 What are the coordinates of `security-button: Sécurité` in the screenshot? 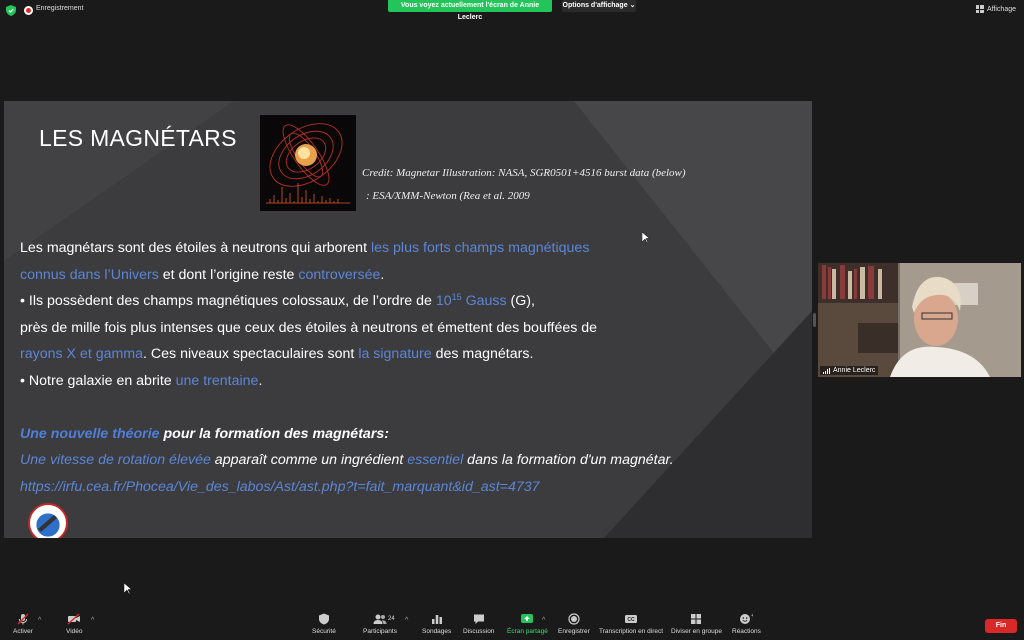 It's located at (324, 624).